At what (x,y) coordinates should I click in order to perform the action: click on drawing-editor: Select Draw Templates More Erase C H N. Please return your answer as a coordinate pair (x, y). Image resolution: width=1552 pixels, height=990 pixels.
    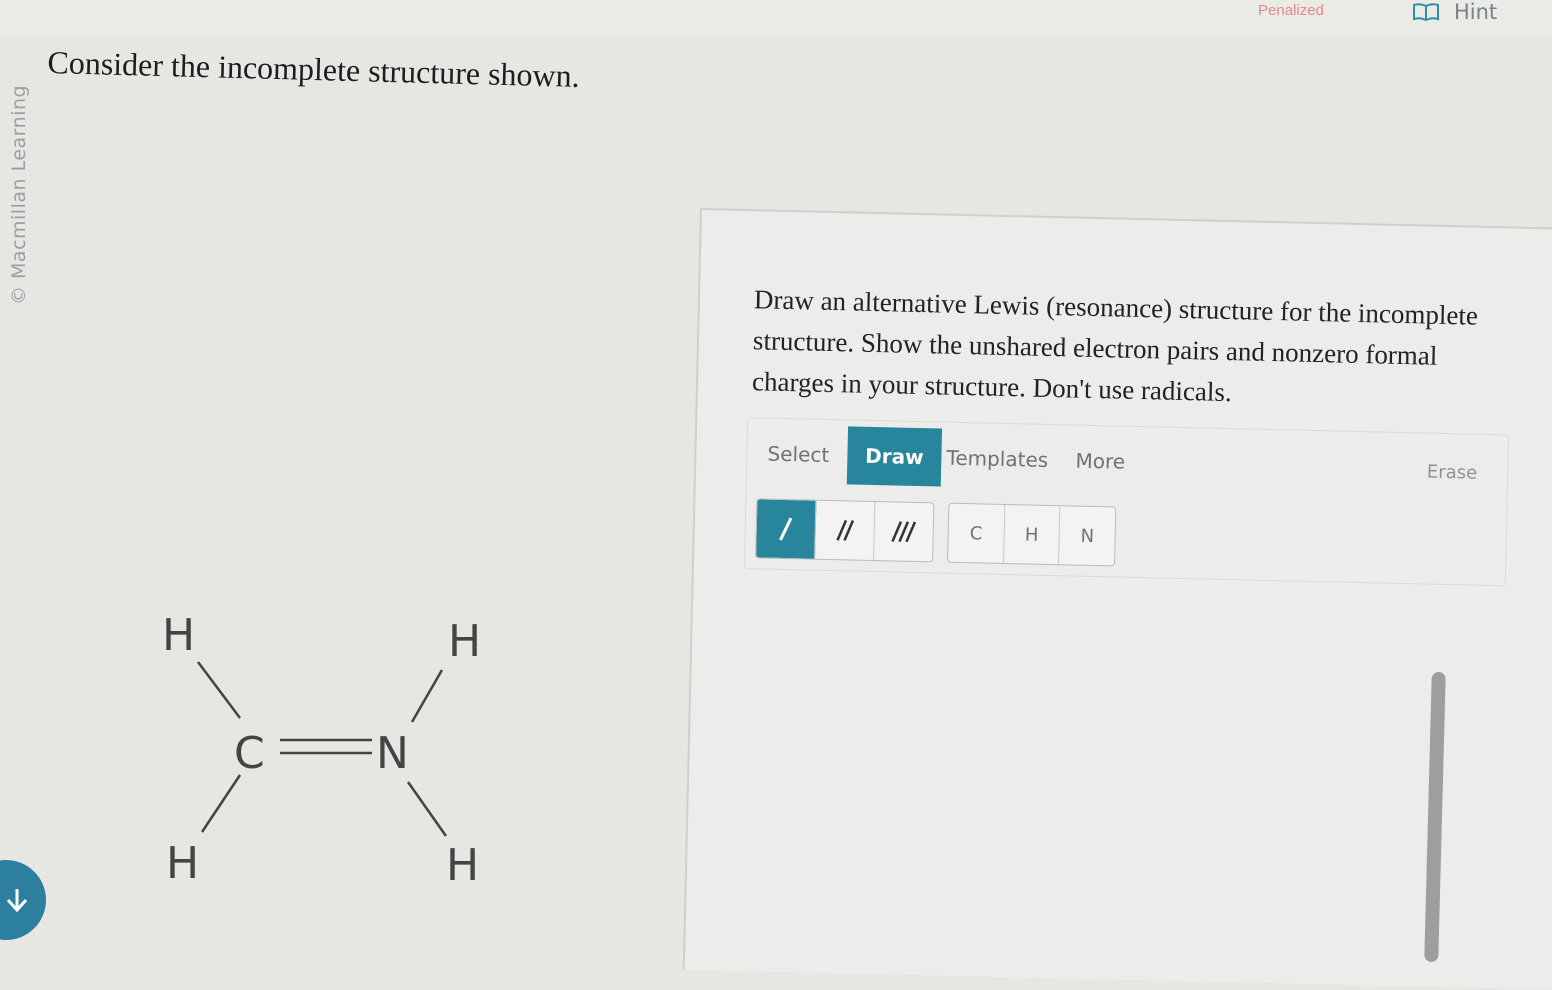
    Looking at the image, I should click on (1126, 502).